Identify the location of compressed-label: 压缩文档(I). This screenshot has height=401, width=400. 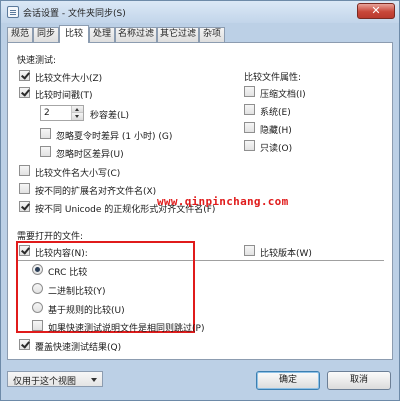
(283, 95).